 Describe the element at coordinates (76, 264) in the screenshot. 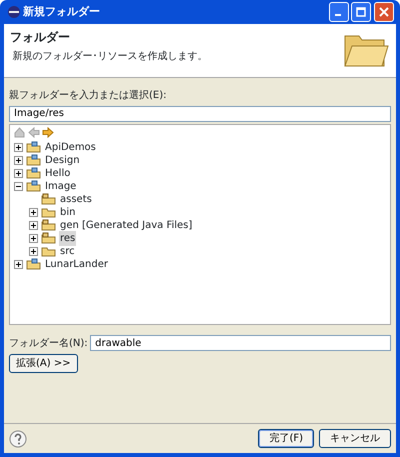

I see `tree-item: LunarLander` at that location.